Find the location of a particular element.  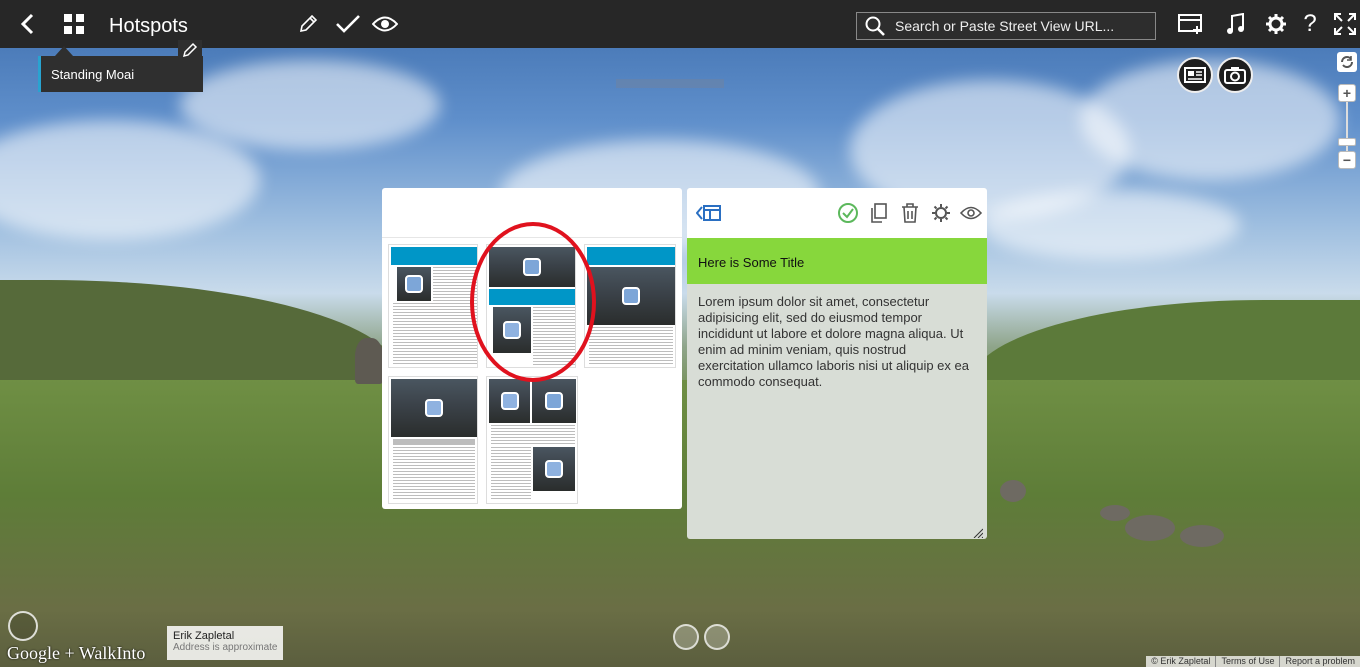

add-panel-icon is located at coordinates (1191, 24).